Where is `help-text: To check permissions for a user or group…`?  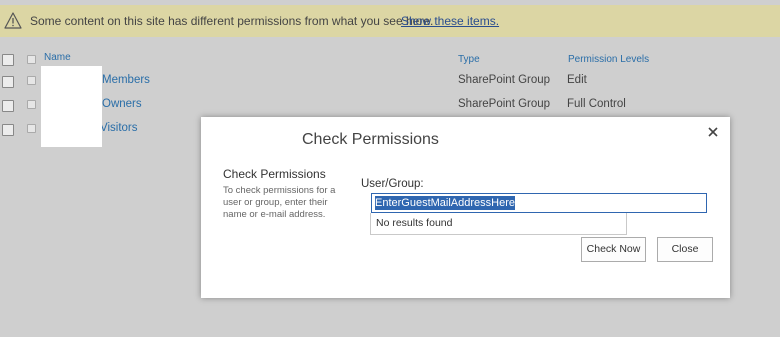
help-text: To check permissions for a user or group… is located at coordinates (279, 202).